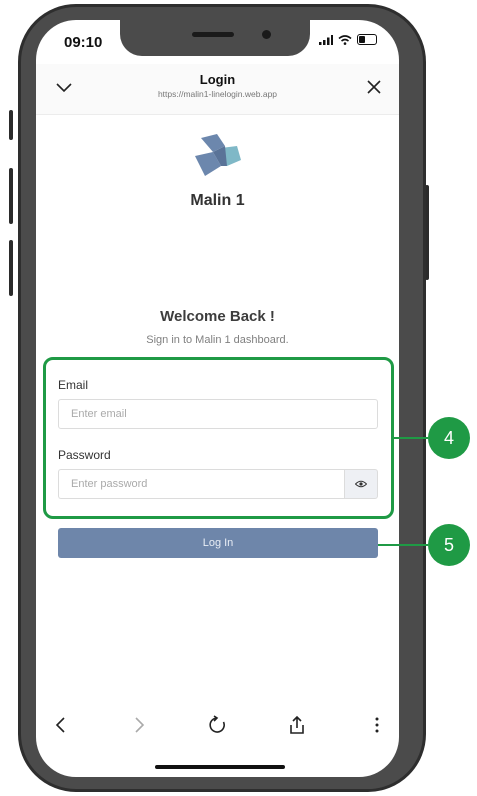 The width and height of the screenshot is (477, 796). What do you see at coordinates (11, 125) in the screenshot?
I see `mute-switch` at bounding box center [11, 125].